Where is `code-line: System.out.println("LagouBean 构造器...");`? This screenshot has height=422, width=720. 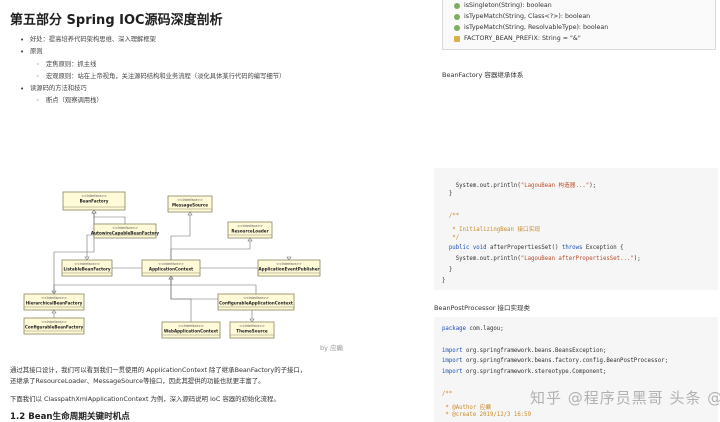 code-line: System.out.println("LagouBean 构造器..."); is located at coordinates (519, 186).